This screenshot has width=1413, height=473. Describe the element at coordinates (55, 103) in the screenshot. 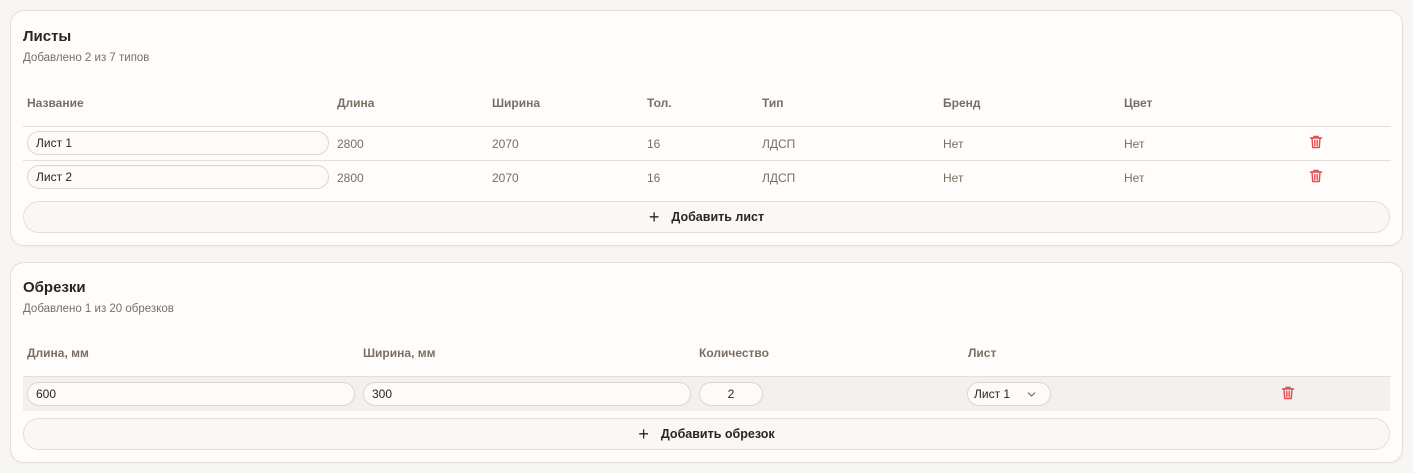

I see `column-header-name: Название` at that location.